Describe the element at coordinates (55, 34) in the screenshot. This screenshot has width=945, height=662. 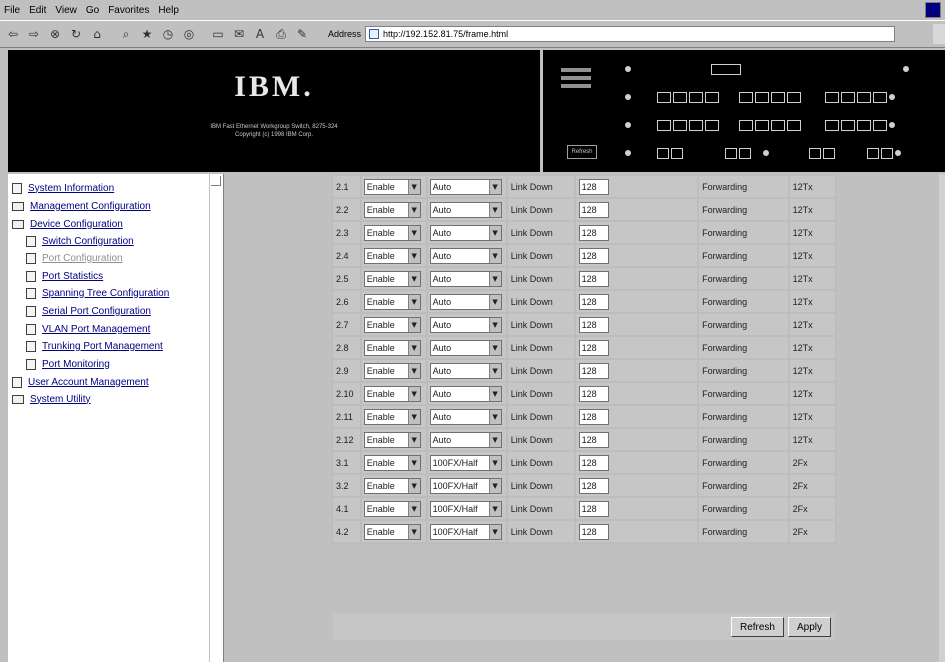
I see `stop-icon: ⊗` at that location.